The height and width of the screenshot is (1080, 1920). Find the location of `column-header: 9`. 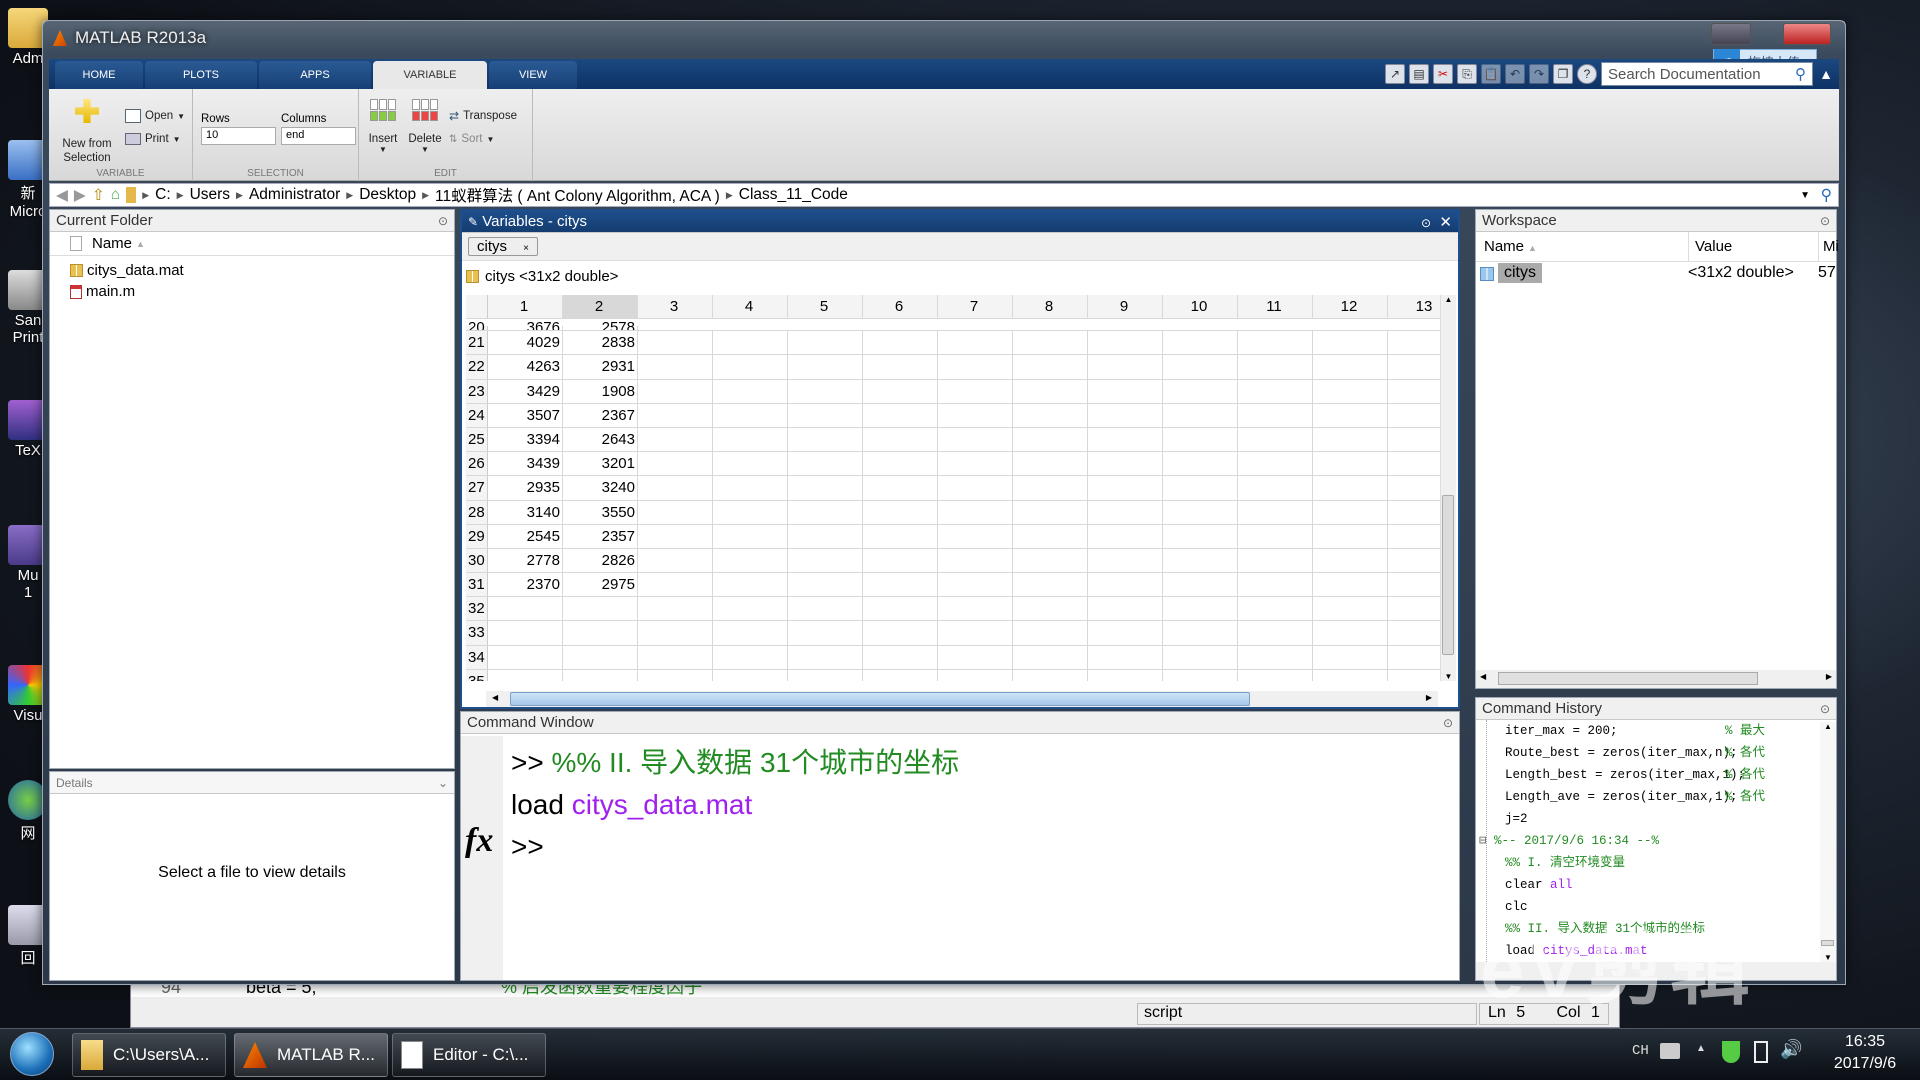

column-header: 9 is located at coordinates (1125, 307).